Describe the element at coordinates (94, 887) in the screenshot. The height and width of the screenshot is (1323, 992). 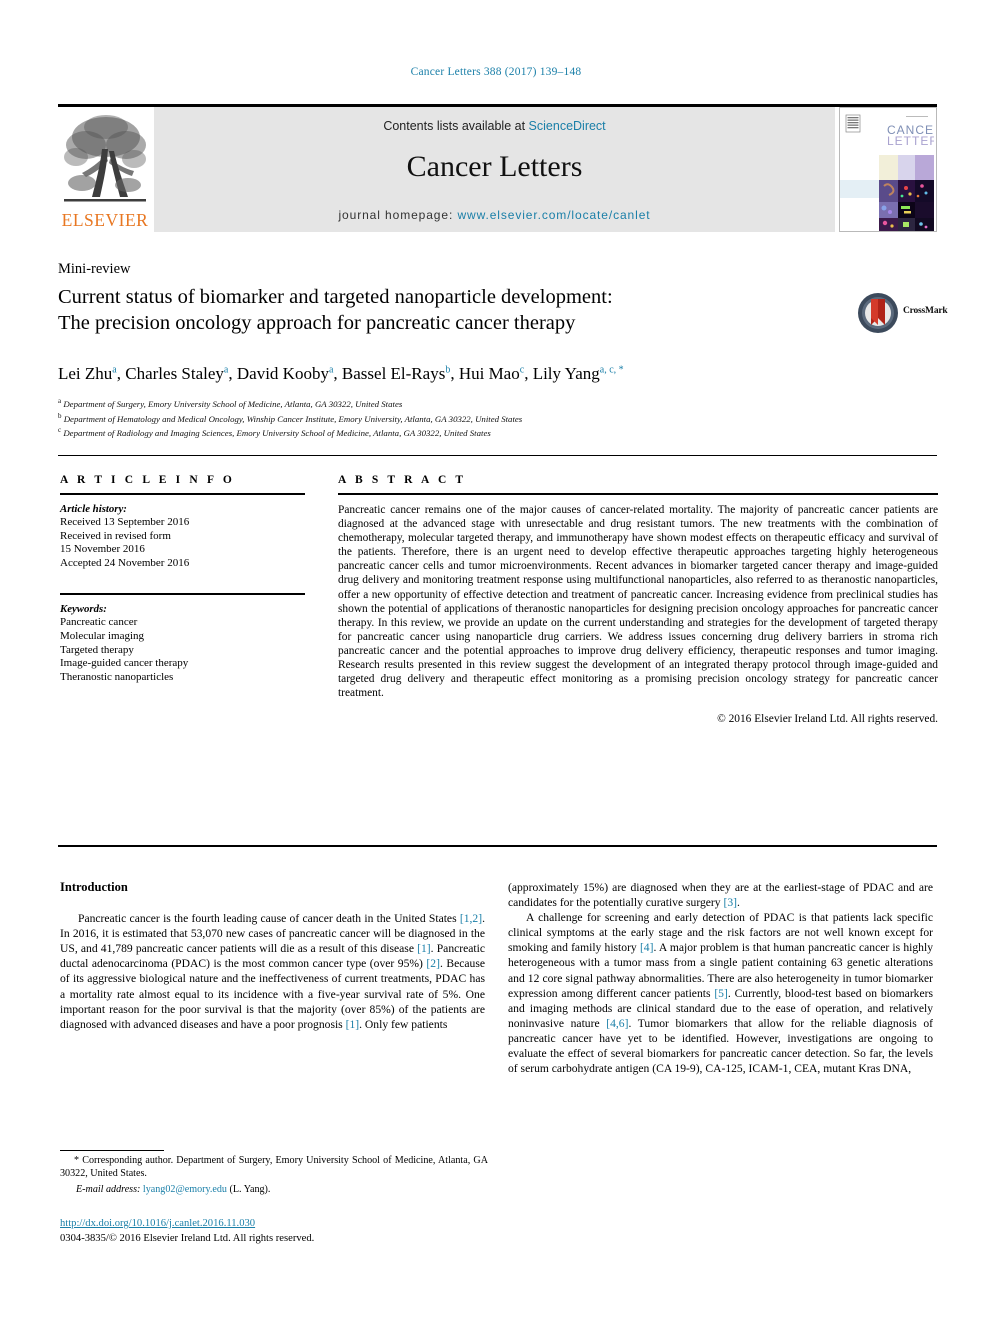
I see `introduction-heading: Introduction` at that location.